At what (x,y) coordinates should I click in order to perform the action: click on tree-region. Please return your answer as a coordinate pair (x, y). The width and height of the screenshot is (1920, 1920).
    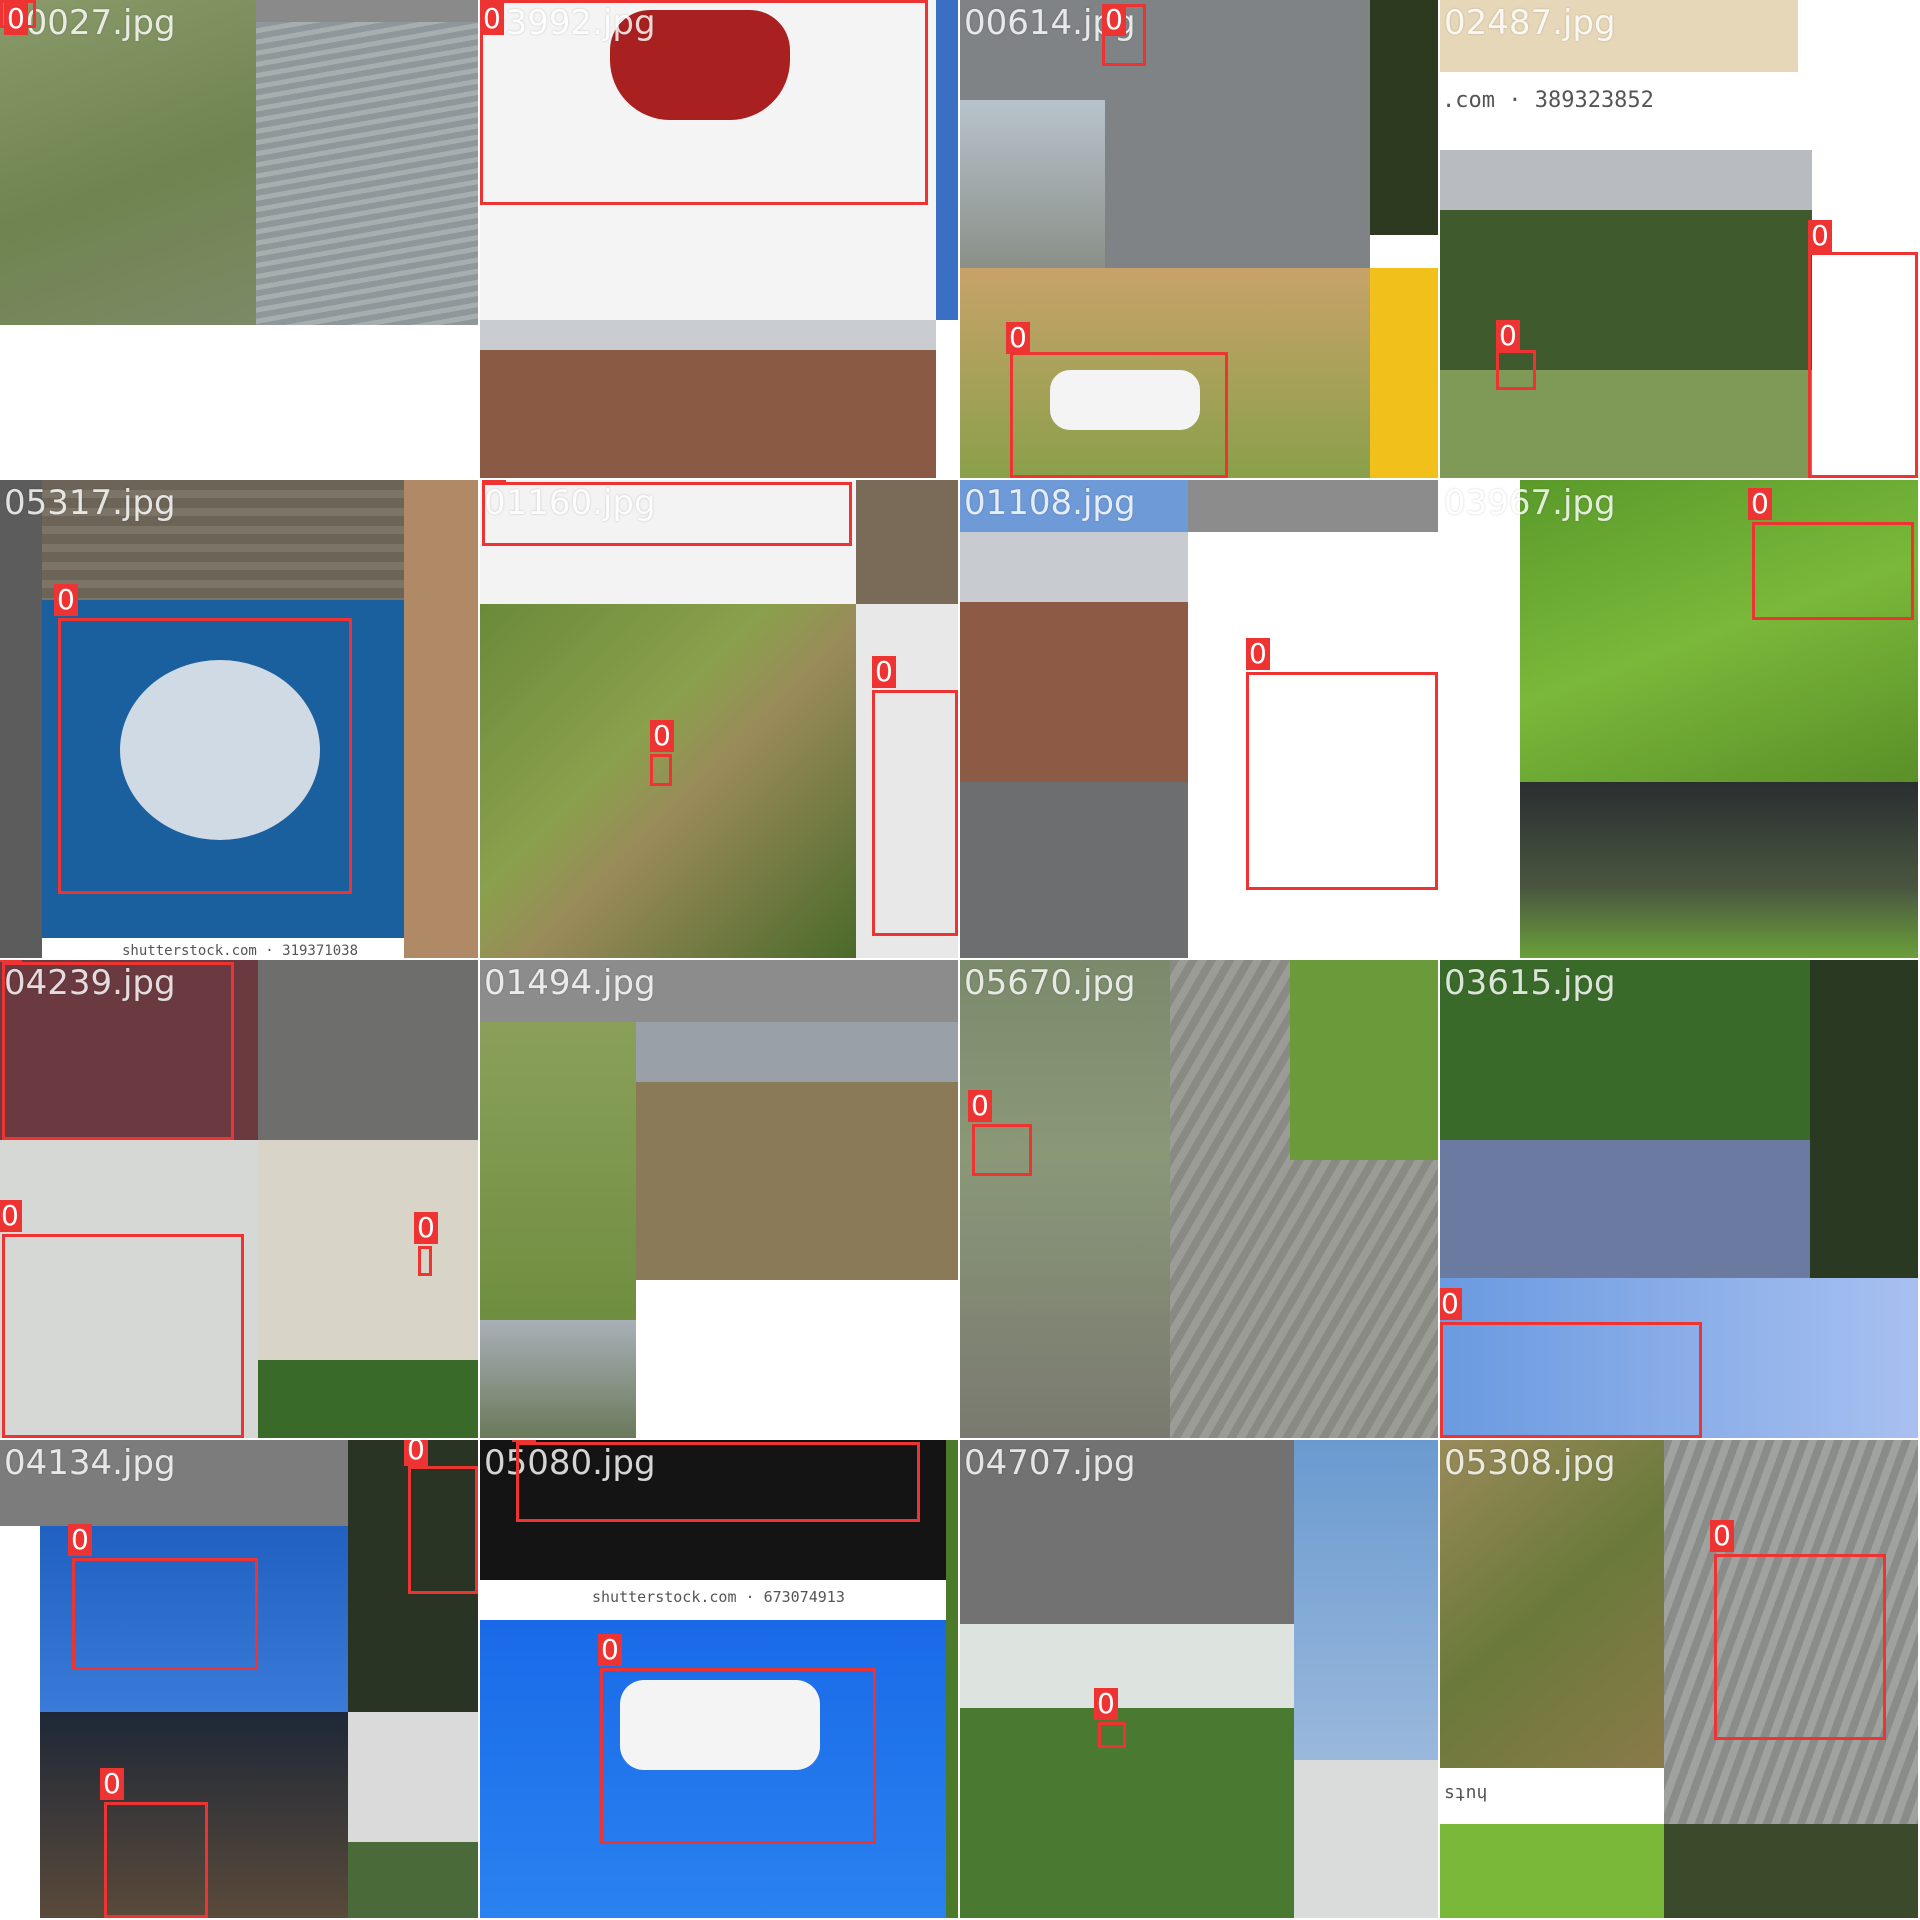
    Looking at the image, I should click on (1404, 117).